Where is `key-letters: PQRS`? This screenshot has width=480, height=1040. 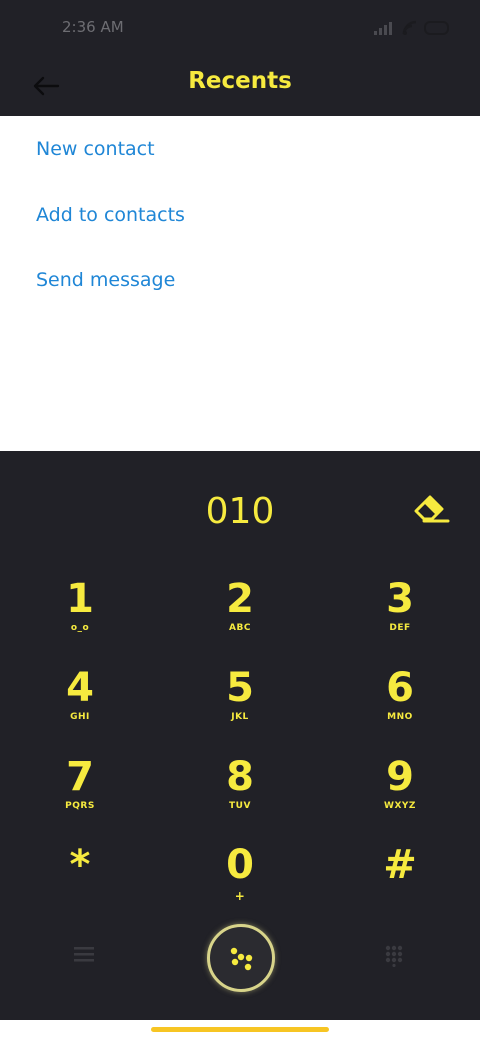
key-letters: PQRS is located at coordinates (80, 806).